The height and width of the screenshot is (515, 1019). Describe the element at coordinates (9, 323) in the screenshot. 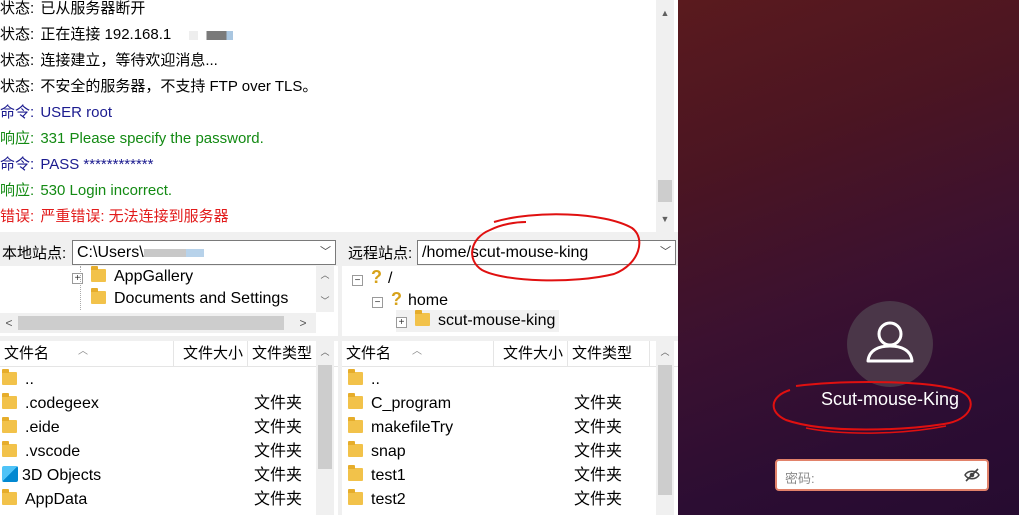

I see `scroll-left-icon: <` at that location.